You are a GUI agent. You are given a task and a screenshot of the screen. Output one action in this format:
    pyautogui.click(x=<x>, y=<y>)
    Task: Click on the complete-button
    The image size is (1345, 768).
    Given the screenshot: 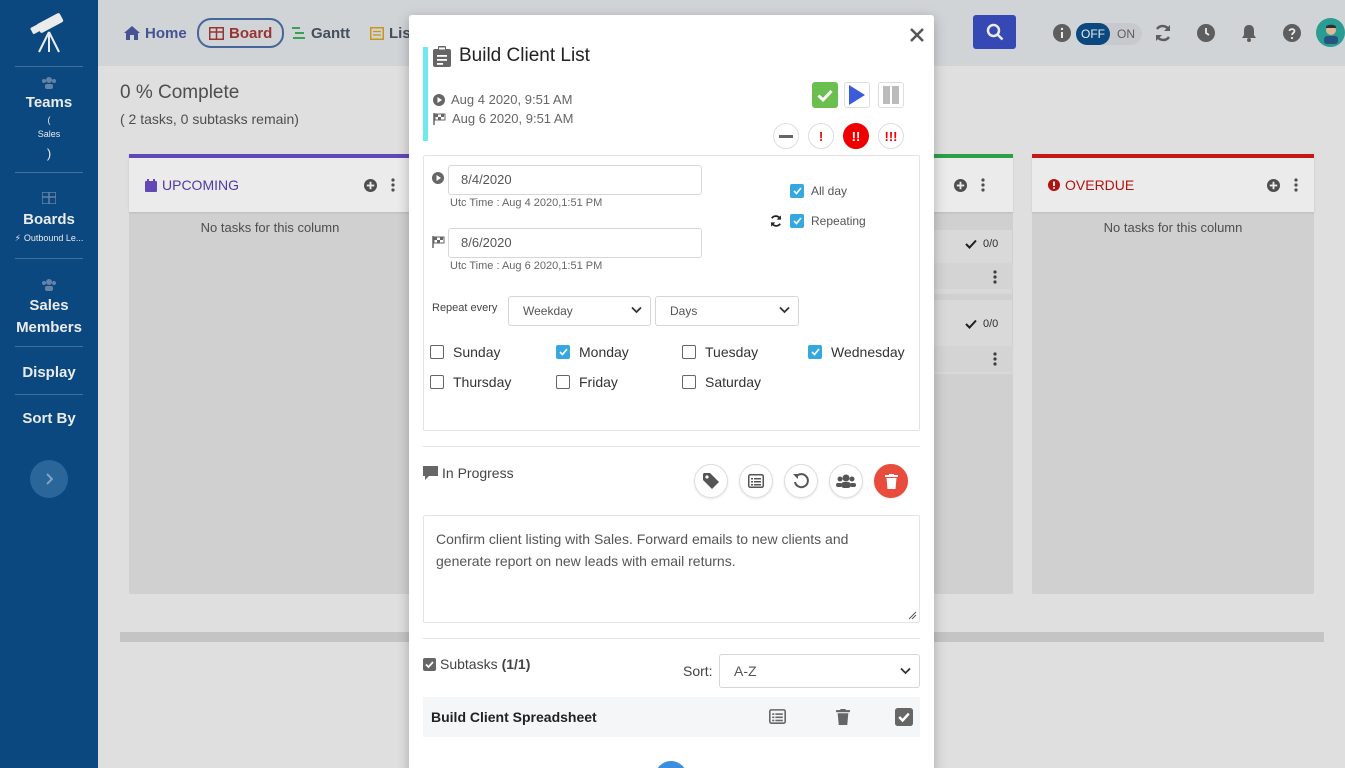 What is the action you would take?
    pyautogui.click(x=825, y=95)
    